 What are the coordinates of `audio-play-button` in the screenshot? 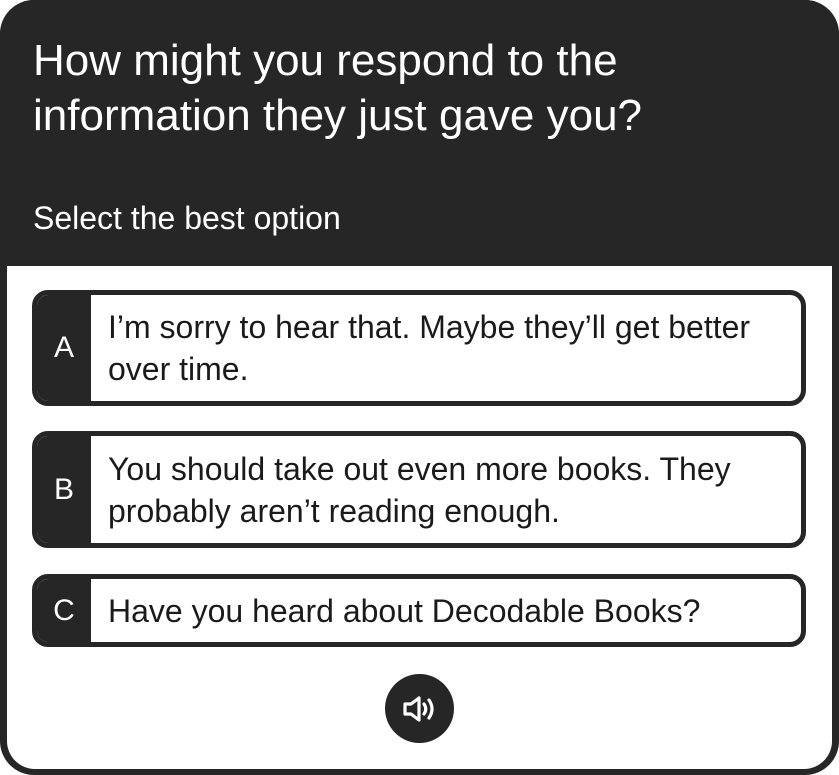 It's located at (419, 708).